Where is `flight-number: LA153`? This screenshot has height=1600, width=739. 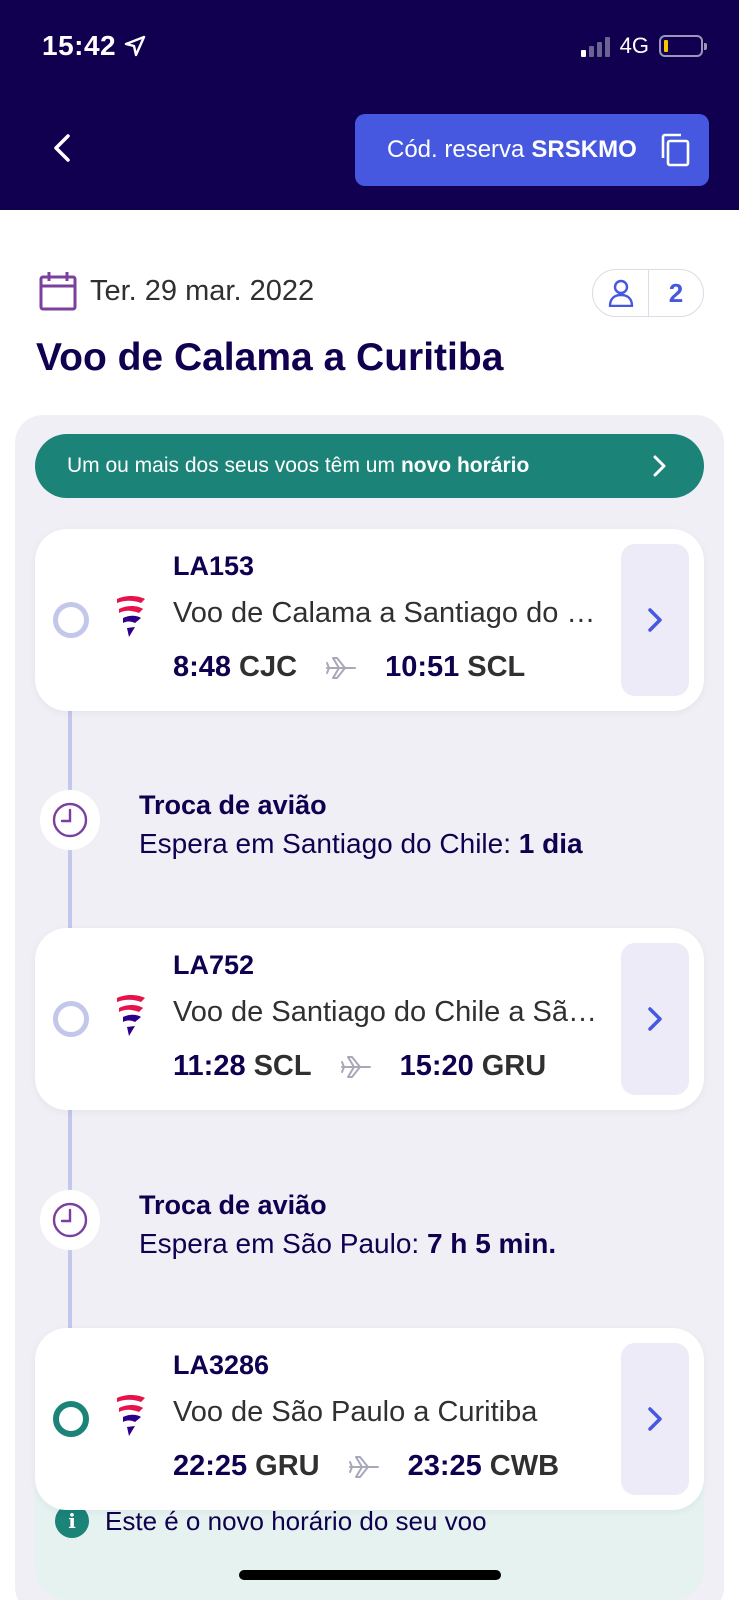 flight-number: LA153 is located at coordinates (214, 566).